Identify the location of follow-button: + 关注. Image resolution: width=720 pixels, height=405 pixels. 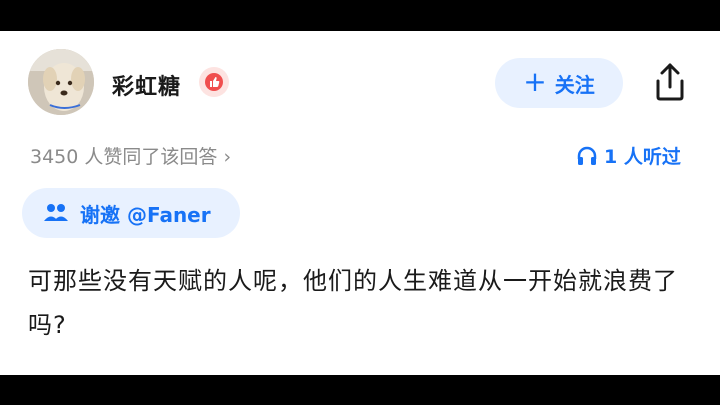
(559, 83).